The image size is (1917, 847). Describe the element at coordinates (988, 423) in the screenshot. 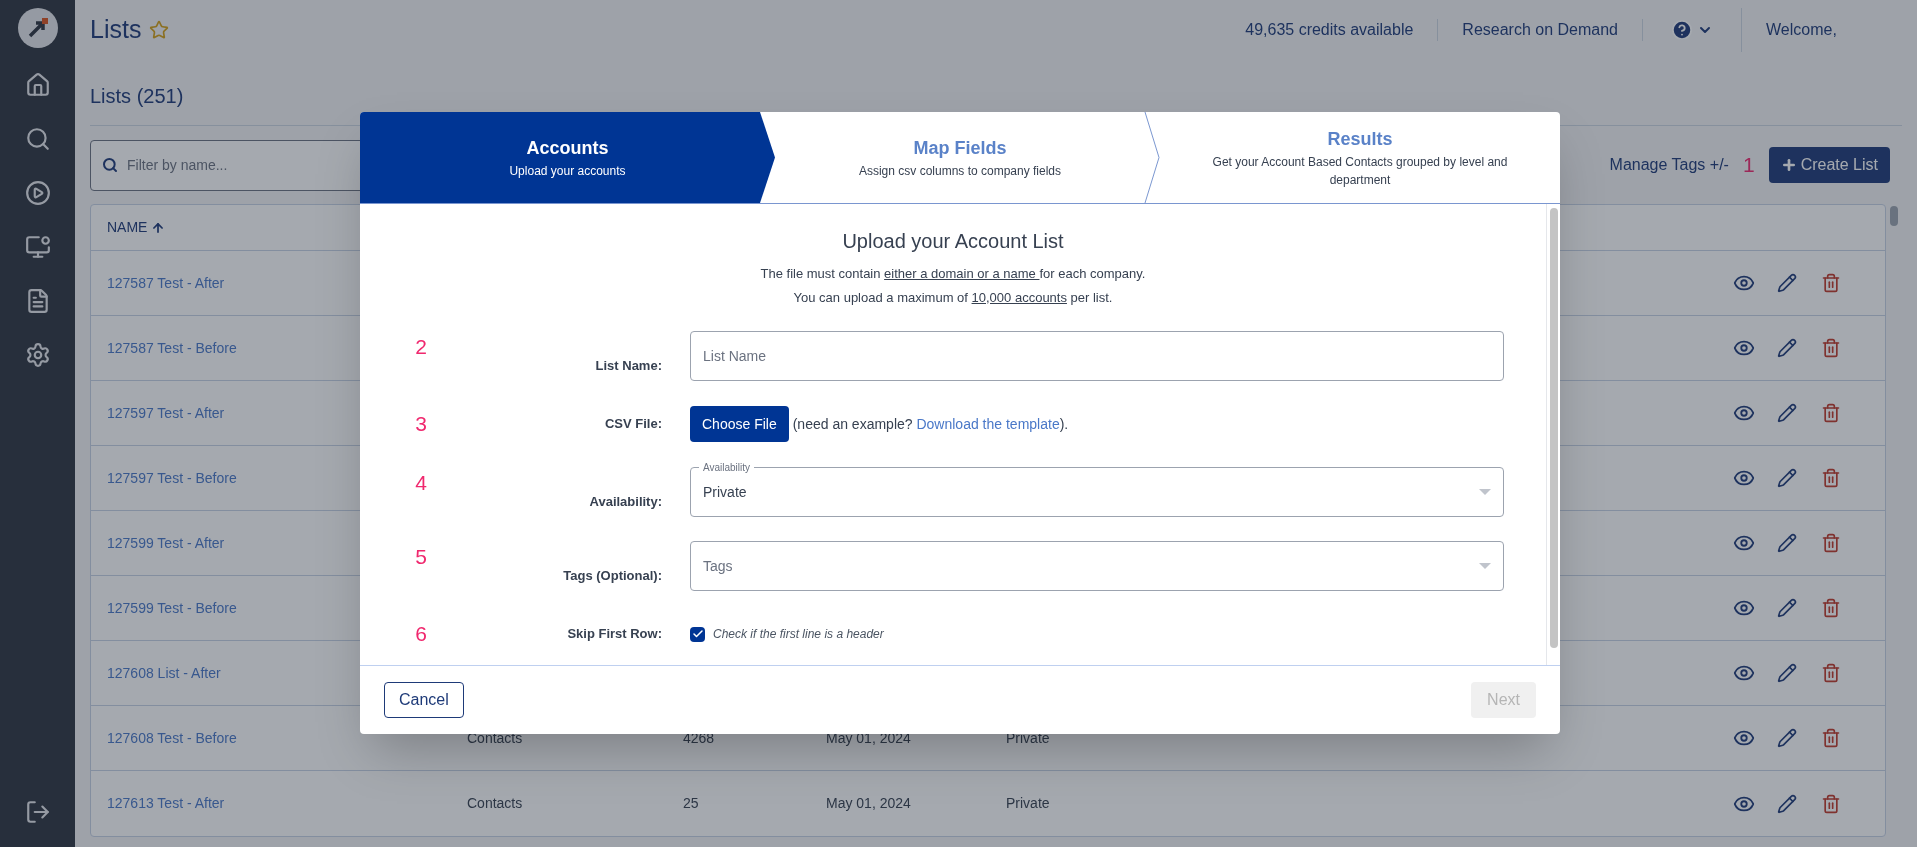

I see `download-template-link: Download the template` at that location.